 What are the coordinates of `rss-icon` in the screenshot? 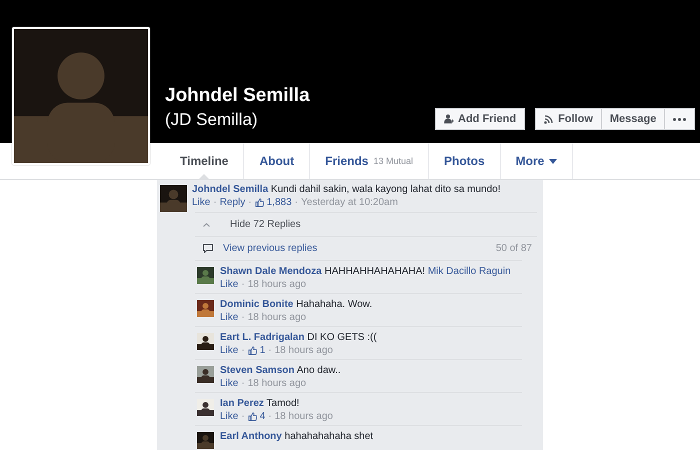 It's located at (549, 119).